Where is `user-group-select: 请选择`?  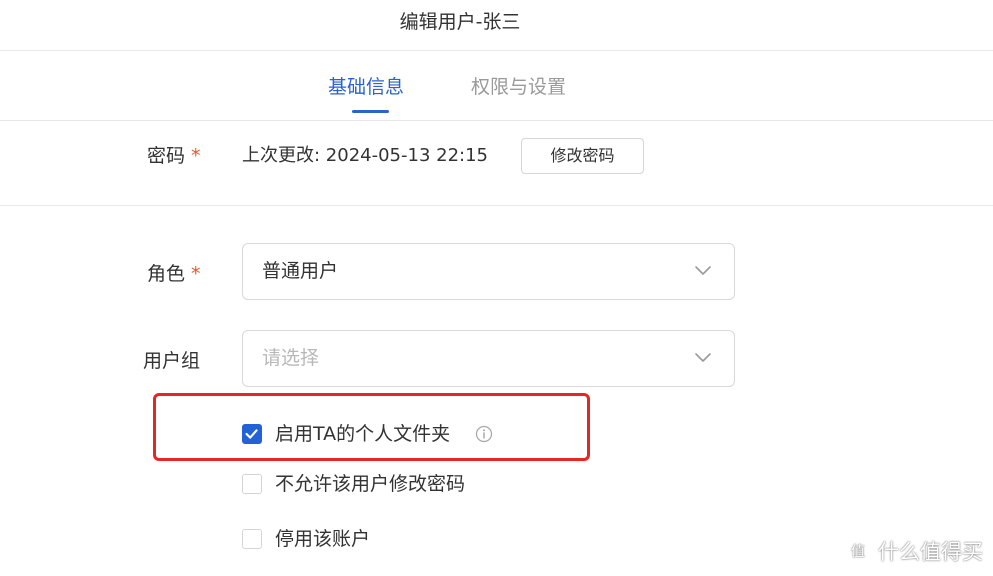 user-group-select: 请选择 is located at coordinates (488, 358).